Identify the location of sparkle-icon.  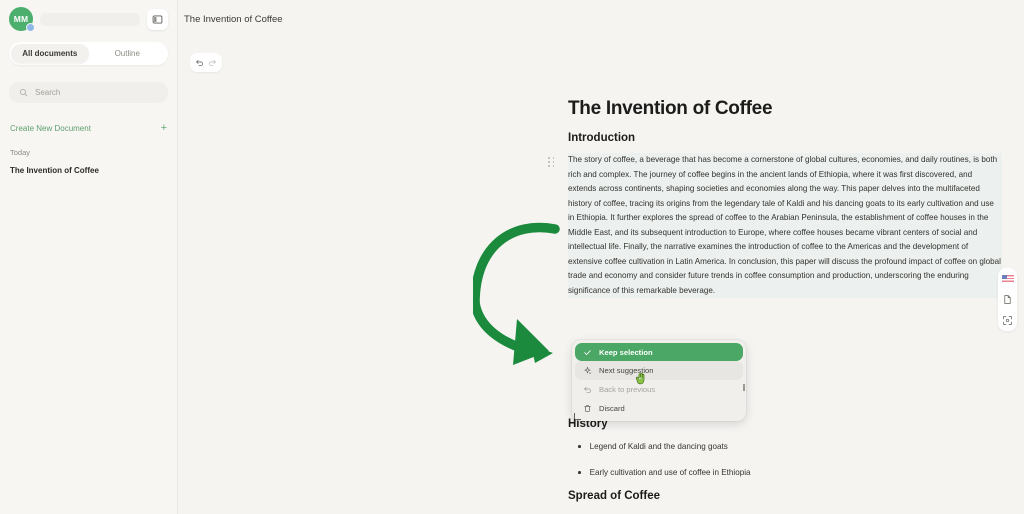
(587, 370).